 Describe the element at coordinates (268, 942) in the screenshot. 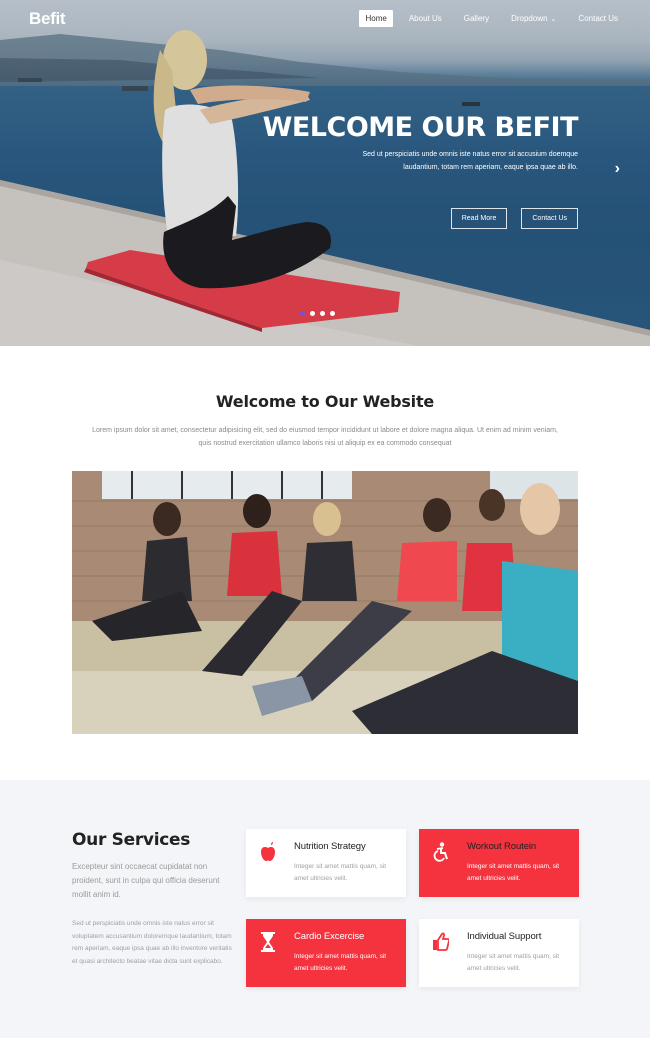

I see `hourglass-icon` at that location.